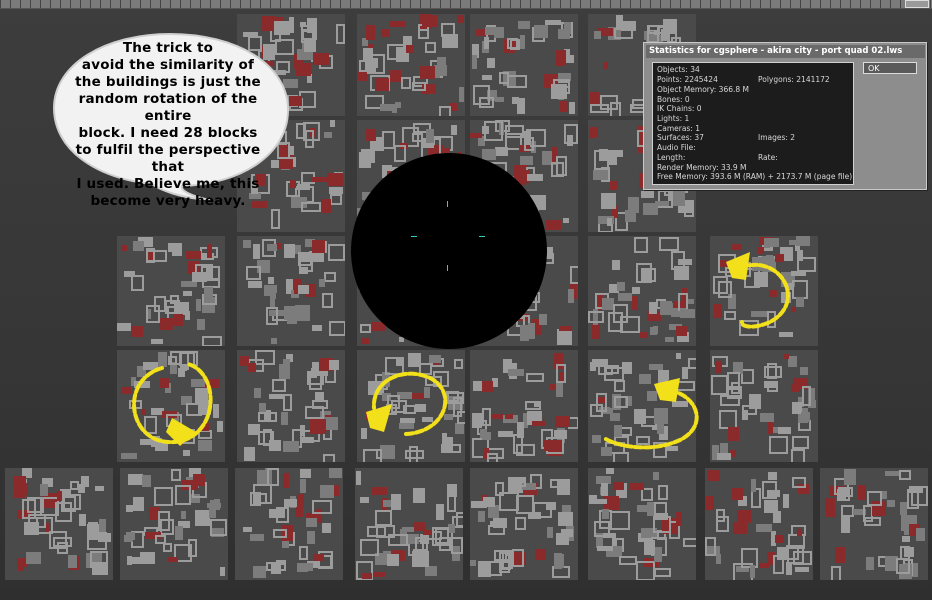  Describe the element at coordinates (890, 68) in the screenshot. I see `ok-button: OK` at that location.